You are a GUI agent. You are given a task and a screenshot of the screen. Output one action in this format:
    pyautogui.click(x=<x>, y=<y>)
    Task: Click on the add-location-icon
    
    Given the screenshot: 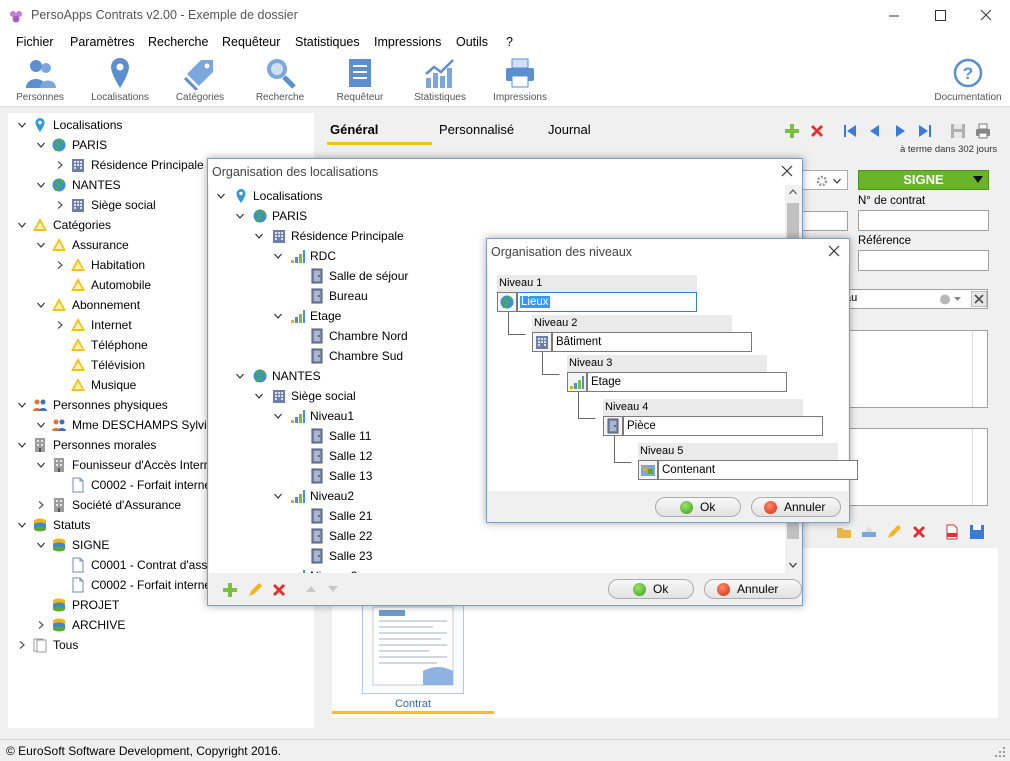 What is the action you would take?
    pyautogui.click(x=230, y=590)
    